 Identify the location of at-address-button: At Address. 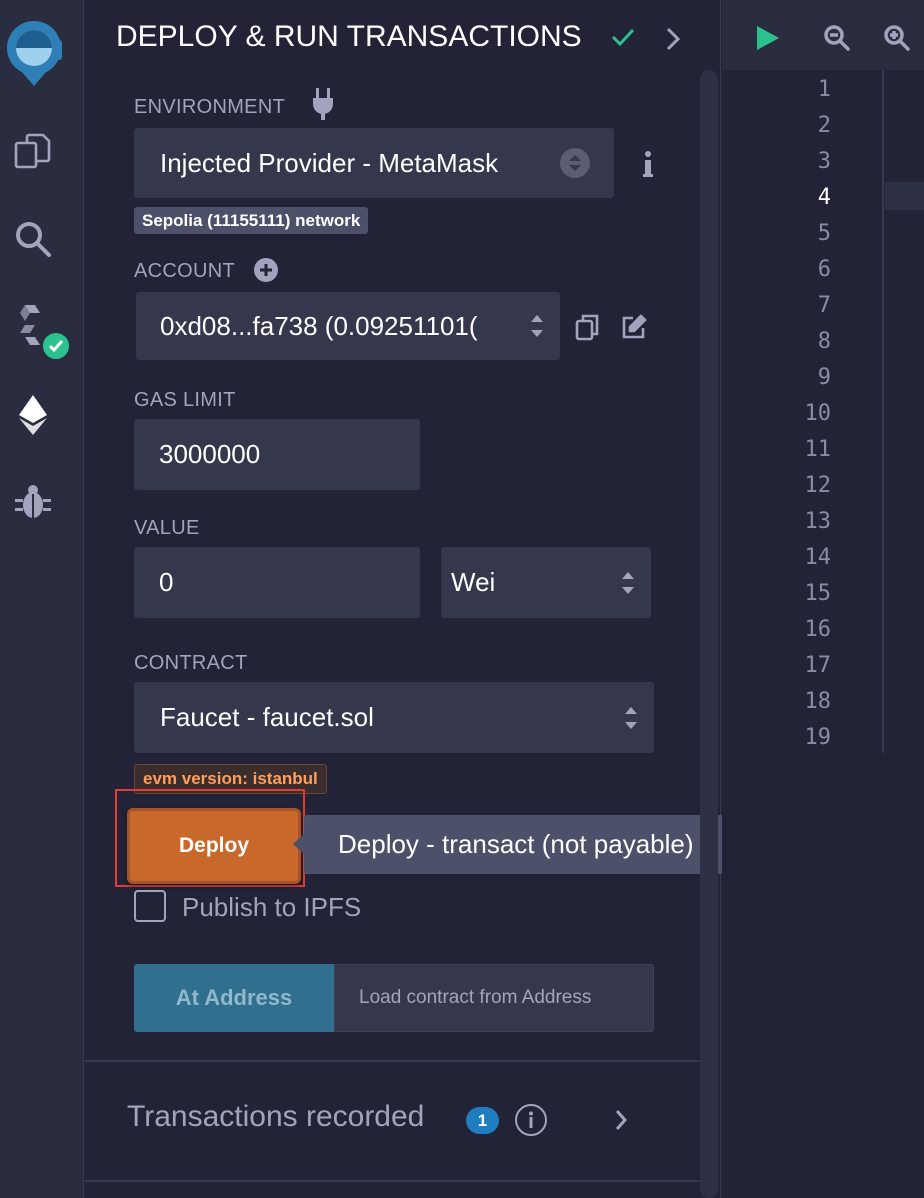
(234, 998).